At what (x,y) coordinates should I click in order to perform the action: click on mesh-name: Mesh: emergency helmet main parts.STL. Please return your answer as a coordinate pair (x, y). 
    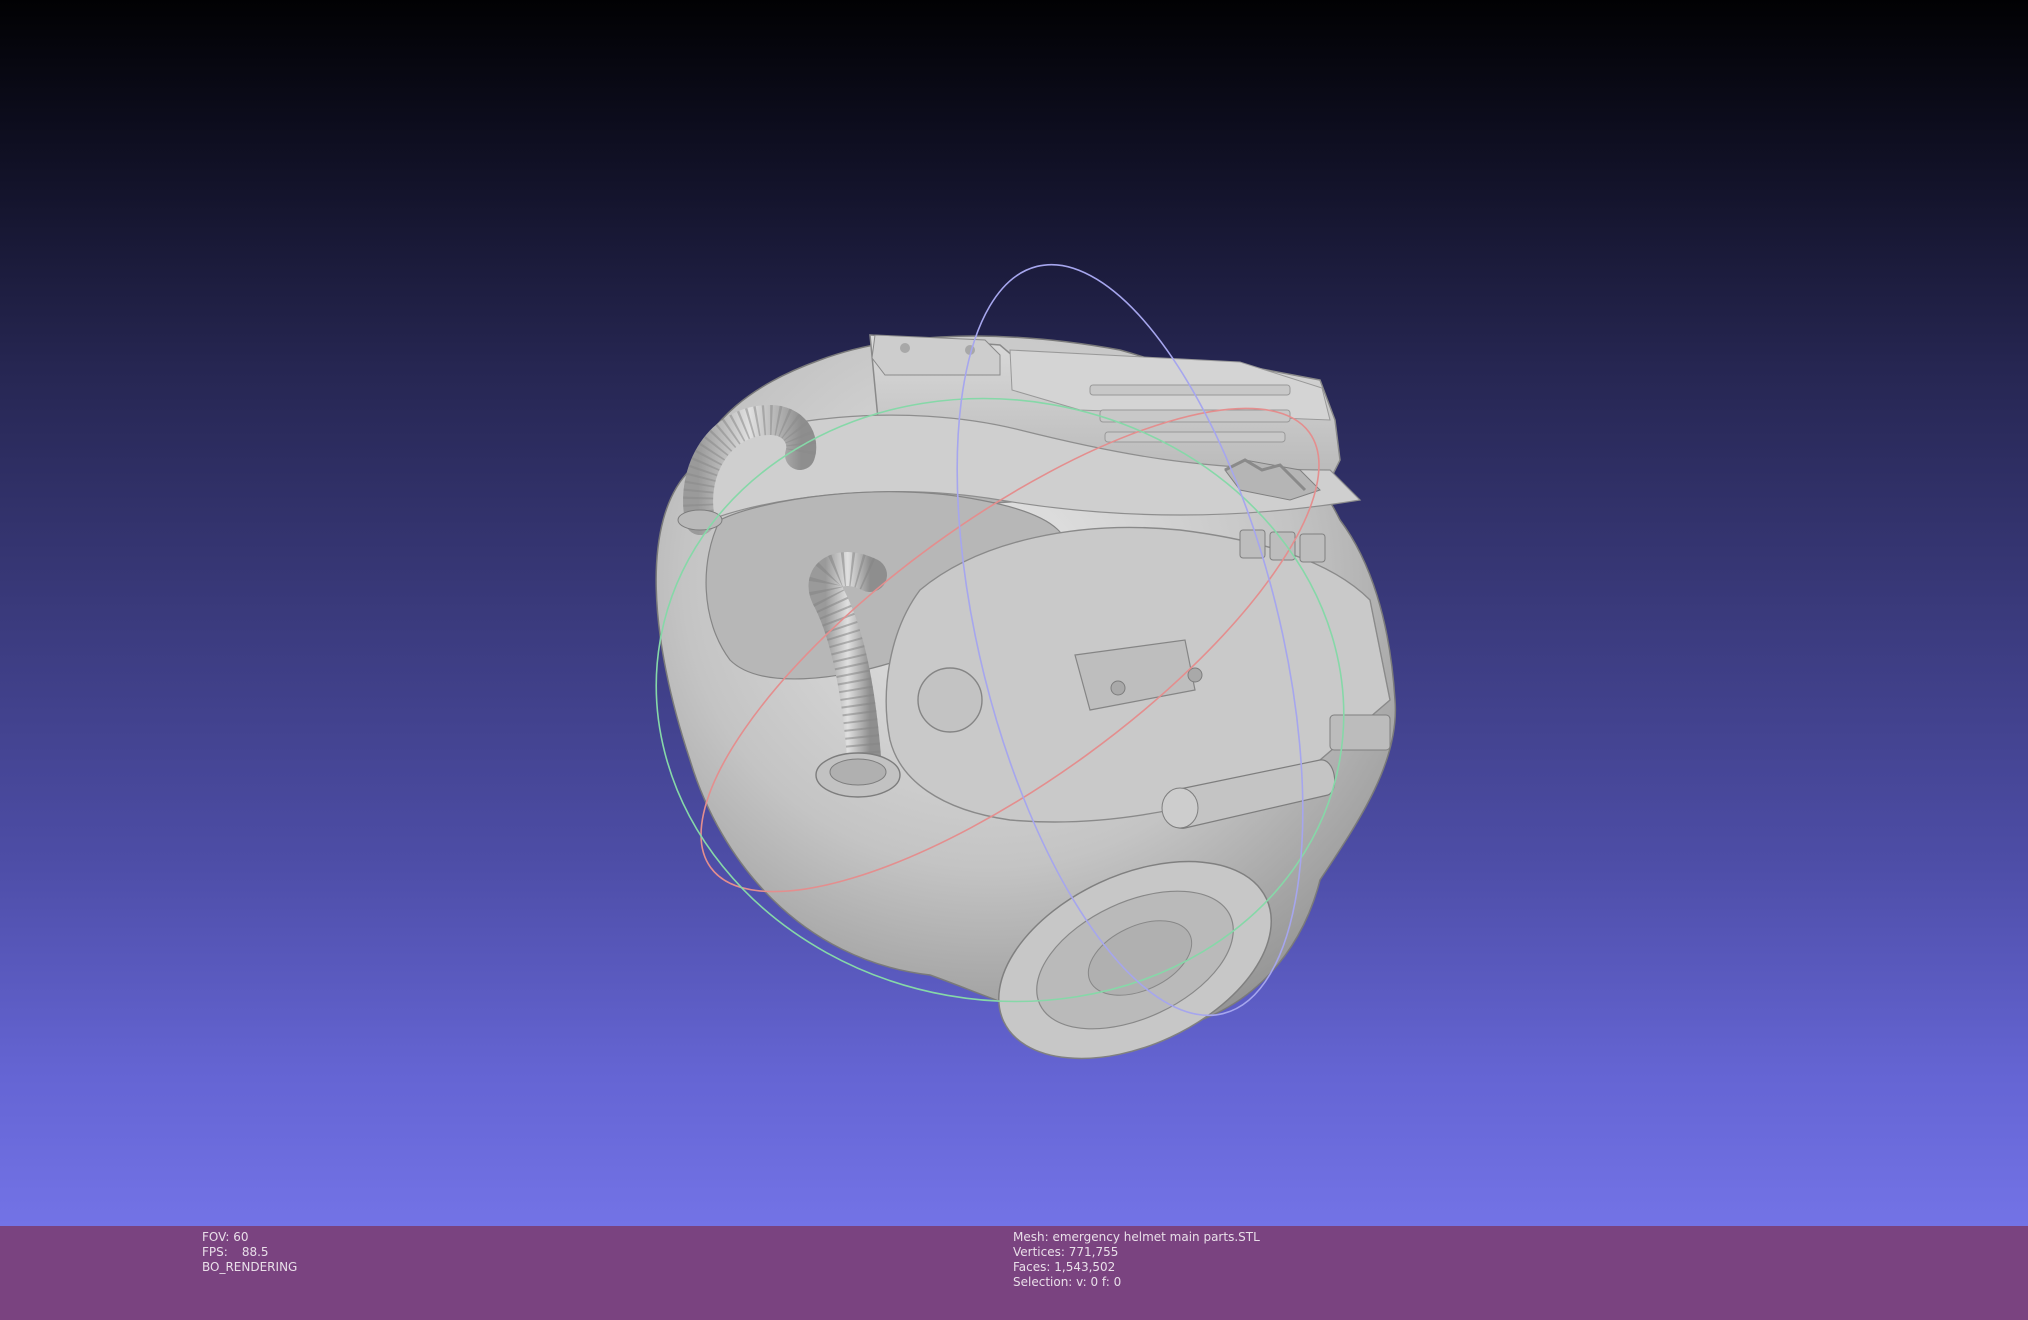
    Looking at the image, I should click on (1136, 1237).